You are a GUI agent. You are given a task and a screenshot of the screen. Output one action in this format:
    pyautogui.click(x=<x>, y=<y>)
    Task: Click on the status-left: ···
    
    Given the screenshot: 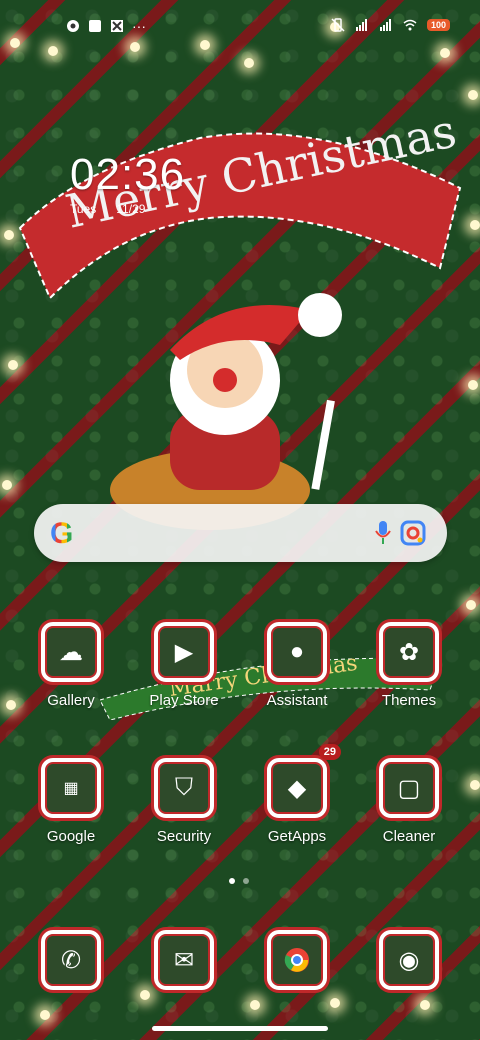 What is the action you would take?
    pyautogui.click(x=106, y=26)
    